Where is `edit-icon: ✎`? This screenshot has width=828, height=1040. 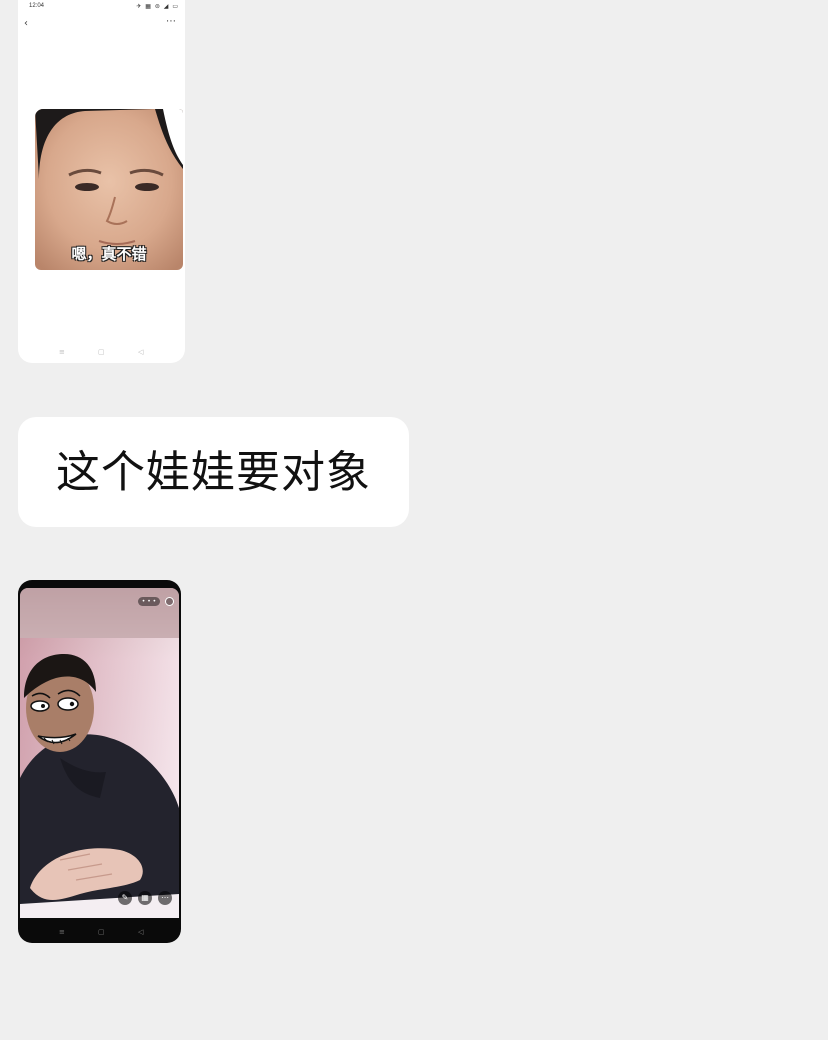
edit-icon: ✎ is located at coordinates (125, 898).